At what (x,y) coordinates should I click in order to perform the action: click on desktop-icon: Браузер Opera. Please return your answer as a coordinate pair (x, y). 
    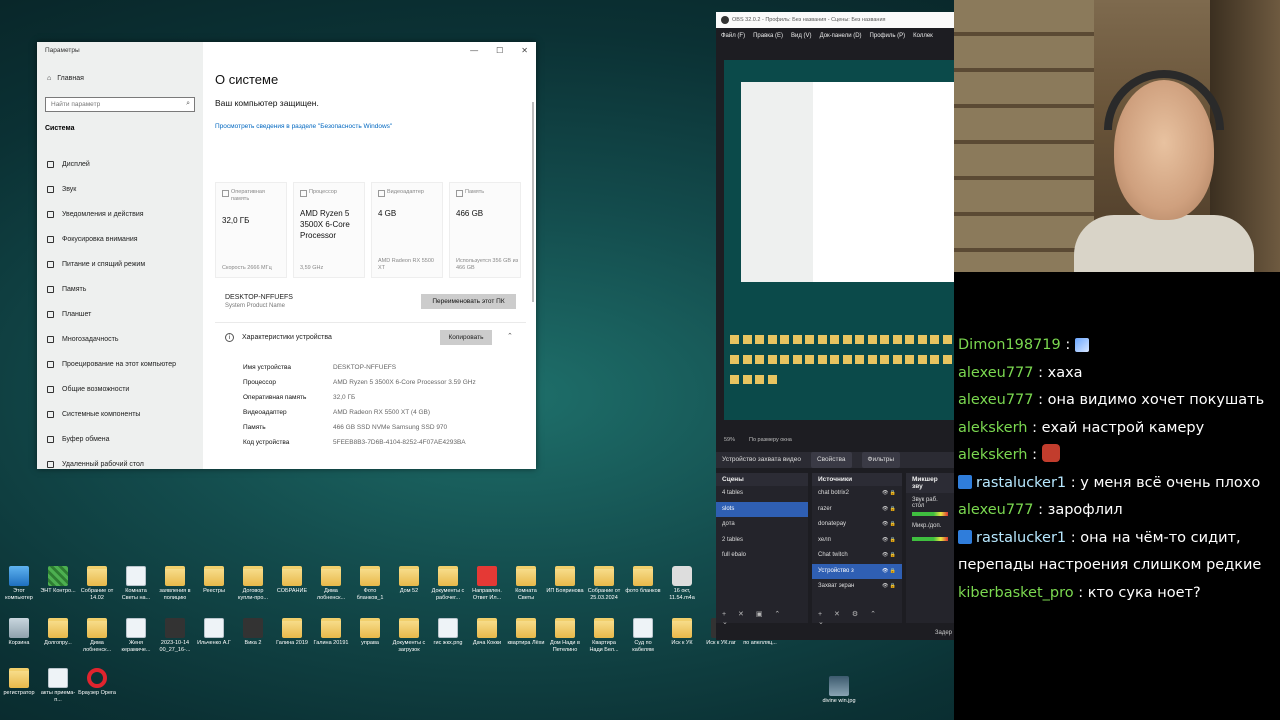
    Looking at the image, I should click on (97, 682).